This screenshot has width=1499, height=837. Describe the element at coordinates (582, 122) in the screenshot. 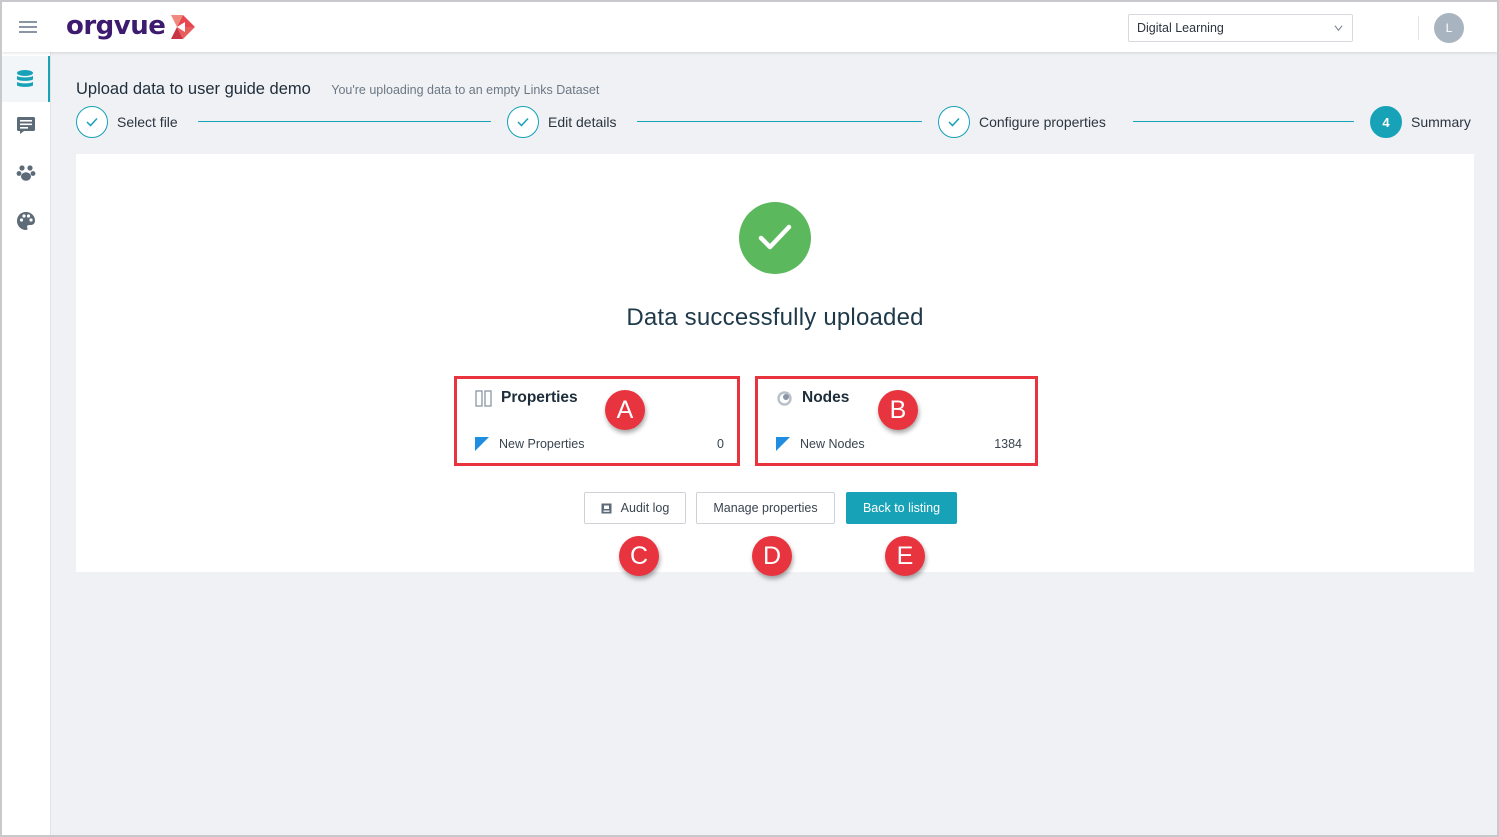

I see `step-label: Edit details` at that location.